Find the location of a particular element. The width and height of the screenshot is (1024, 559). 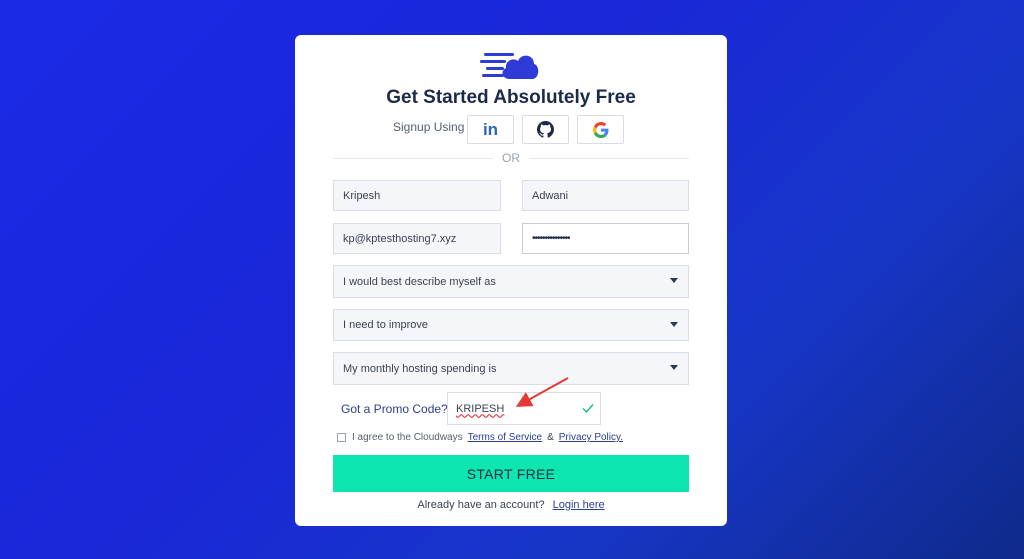

linkedin-signup-button: in is located at coordinates (490, 129).